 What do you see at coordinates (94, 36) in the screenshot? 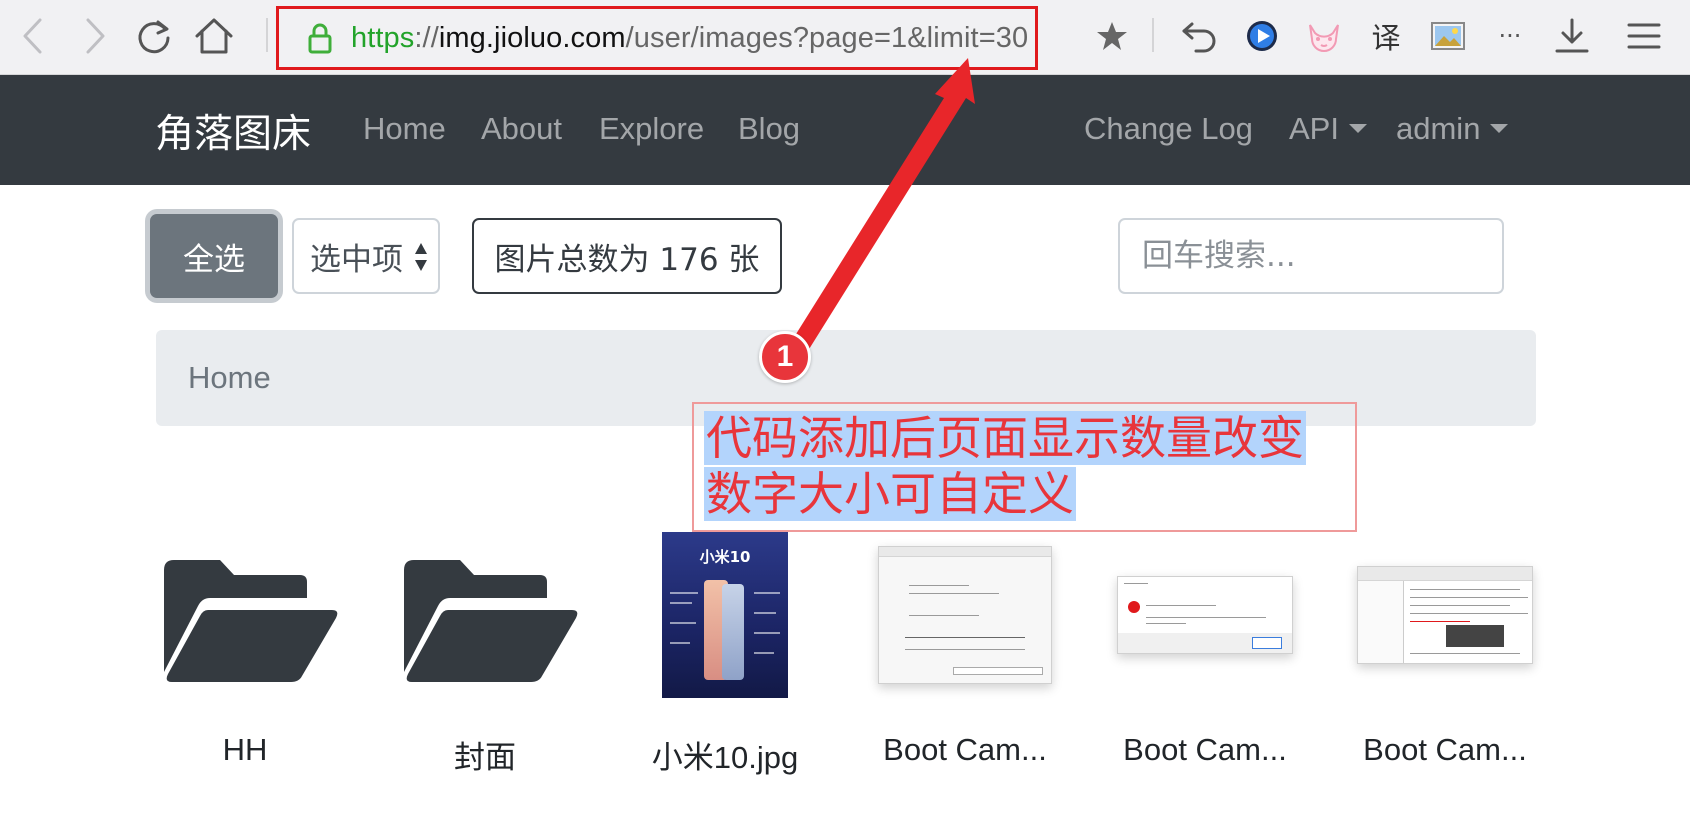
I see `forward-icon` at bounding box center [94, 36].